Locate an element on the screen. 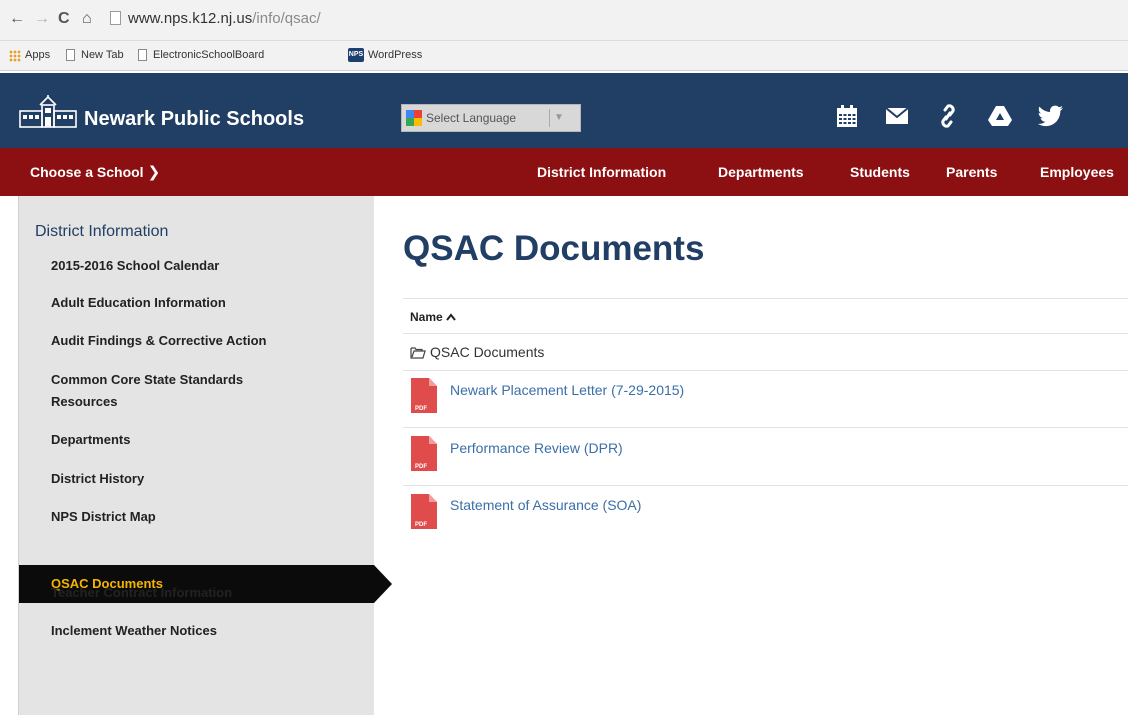 The width and height of the screenshot is (1128, 715). back-arrow-icon: ← is located at coordinates (17, 19).